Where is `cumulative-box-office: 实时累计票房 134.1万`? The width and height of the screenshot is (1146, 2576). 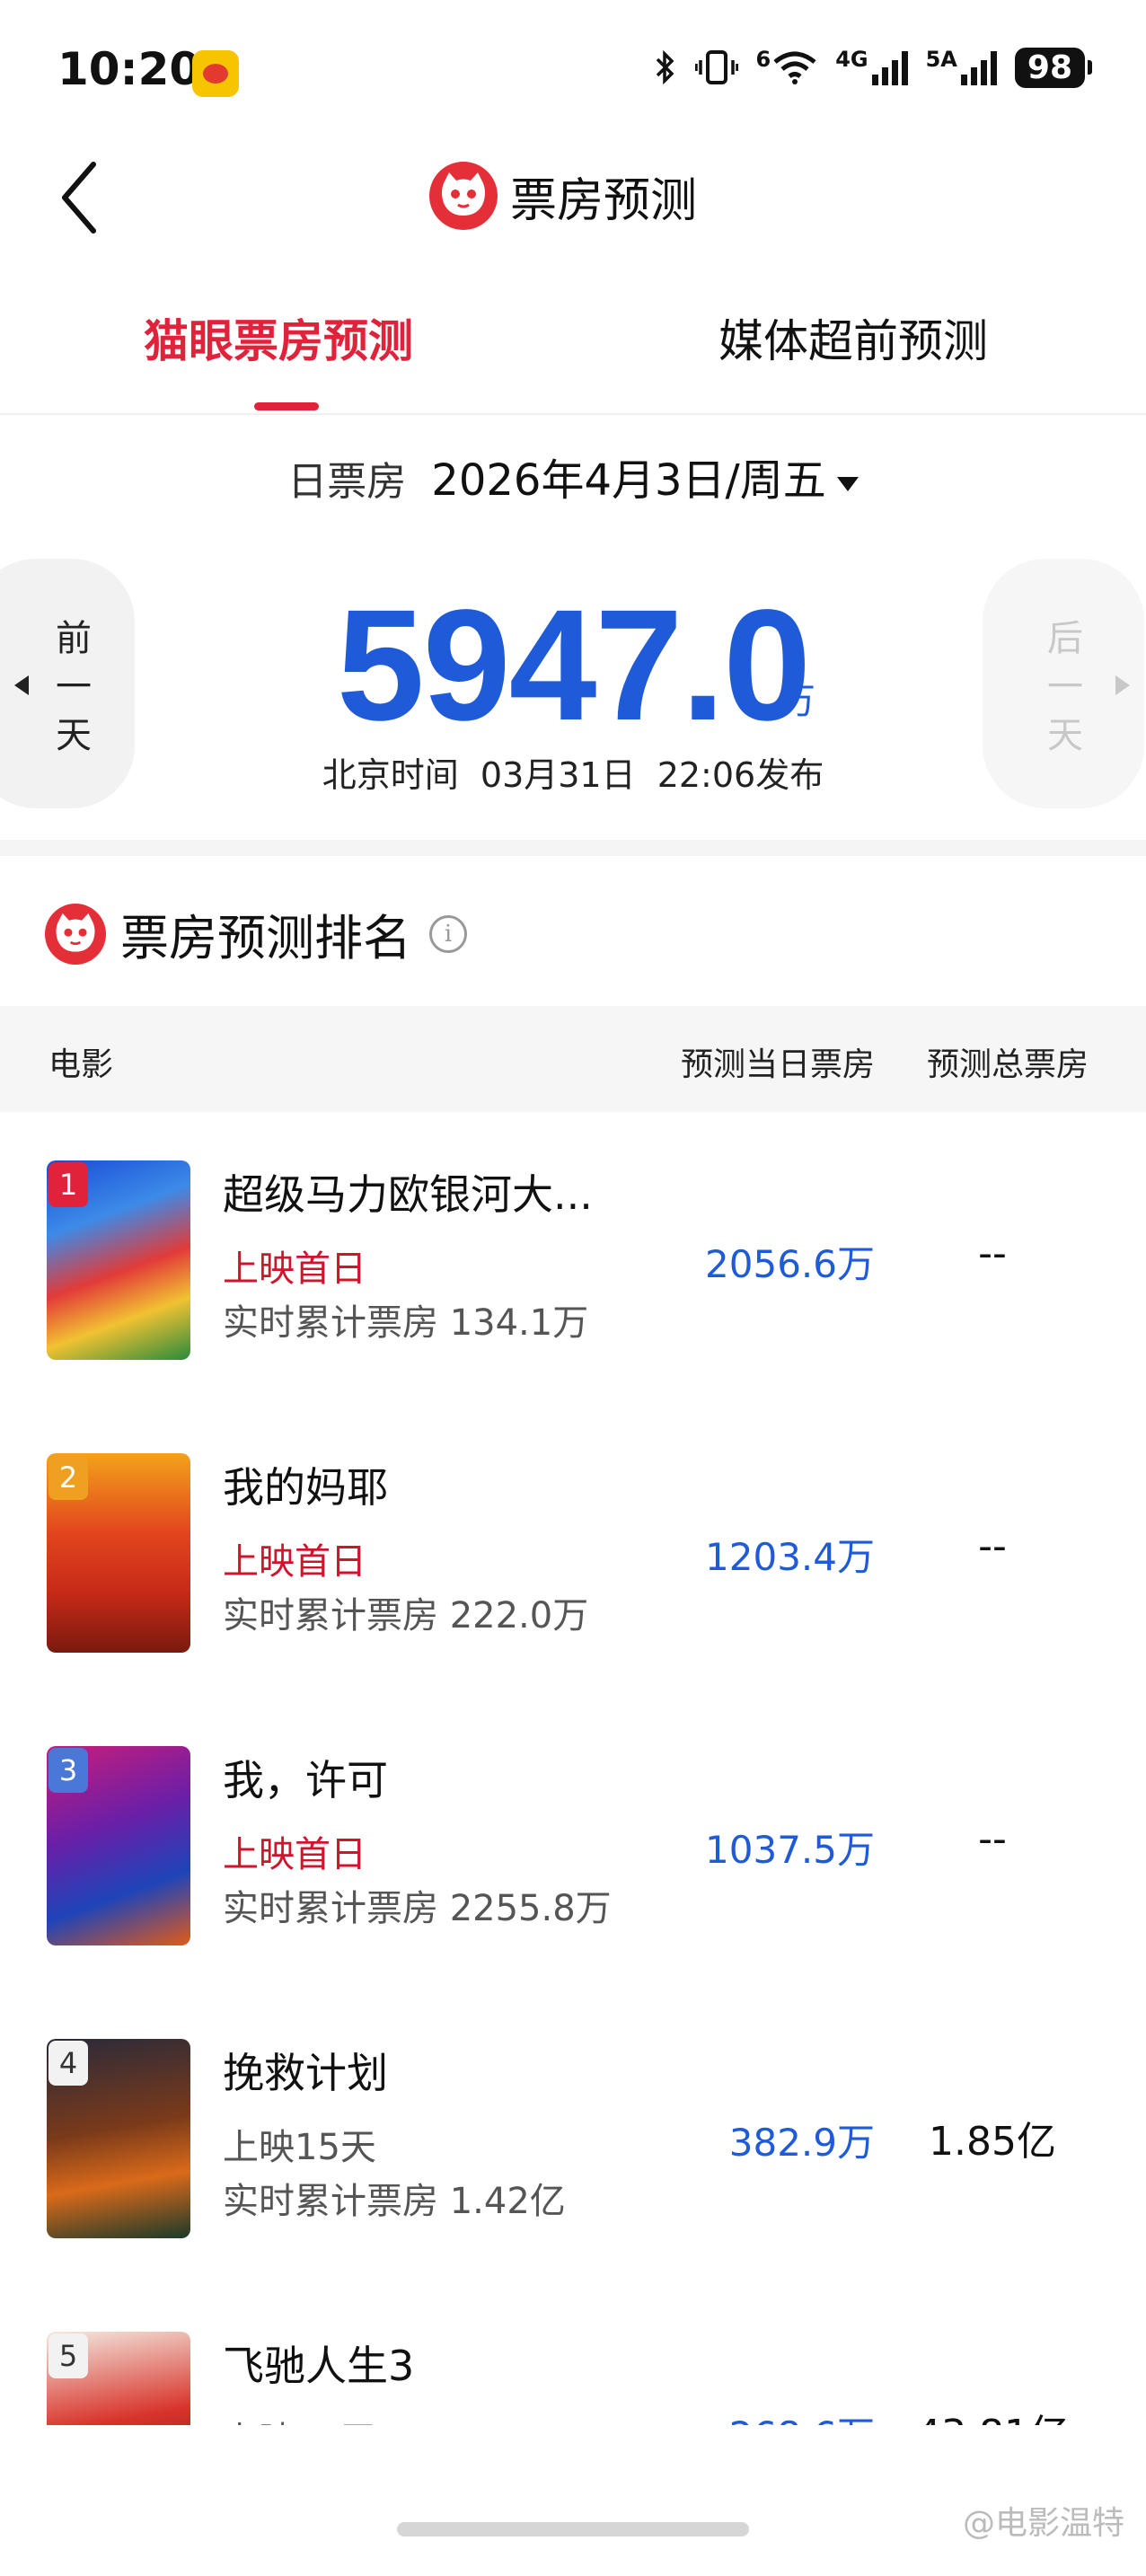 cumulative-box-office: 实时累计票房 134.1万 is located at coordinates (406, 1323).